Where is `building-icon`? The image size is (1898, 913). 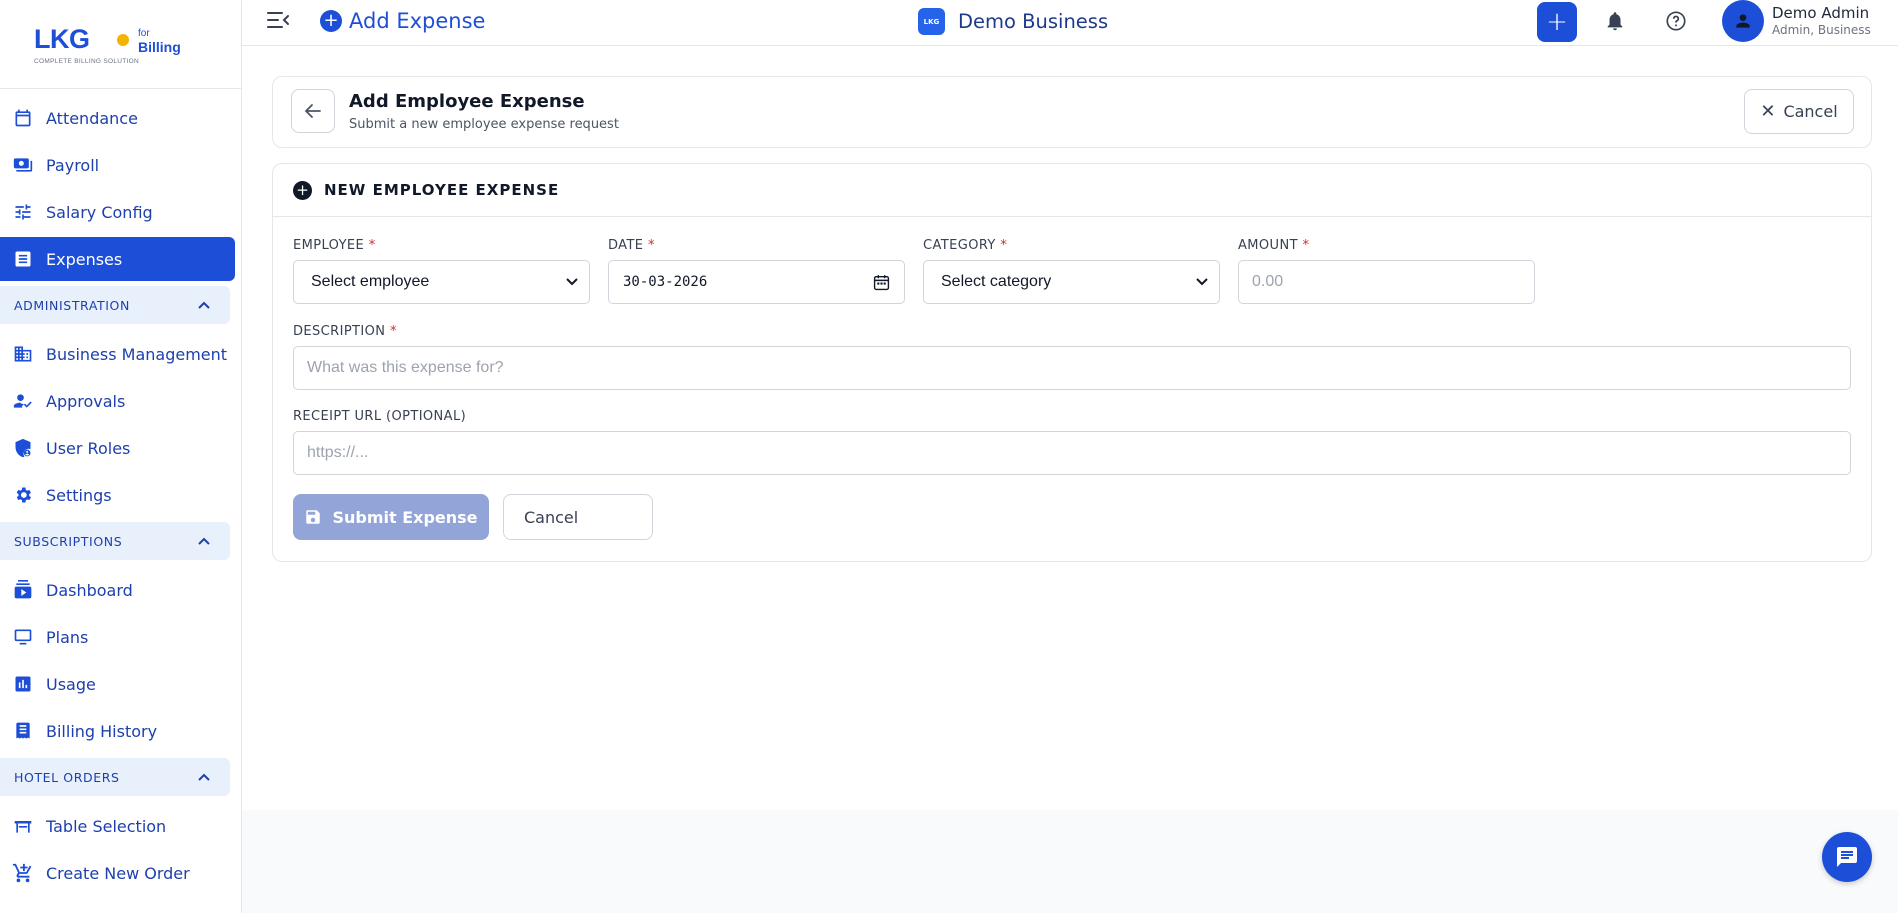 building-icon is located at coordinates (23, 354).